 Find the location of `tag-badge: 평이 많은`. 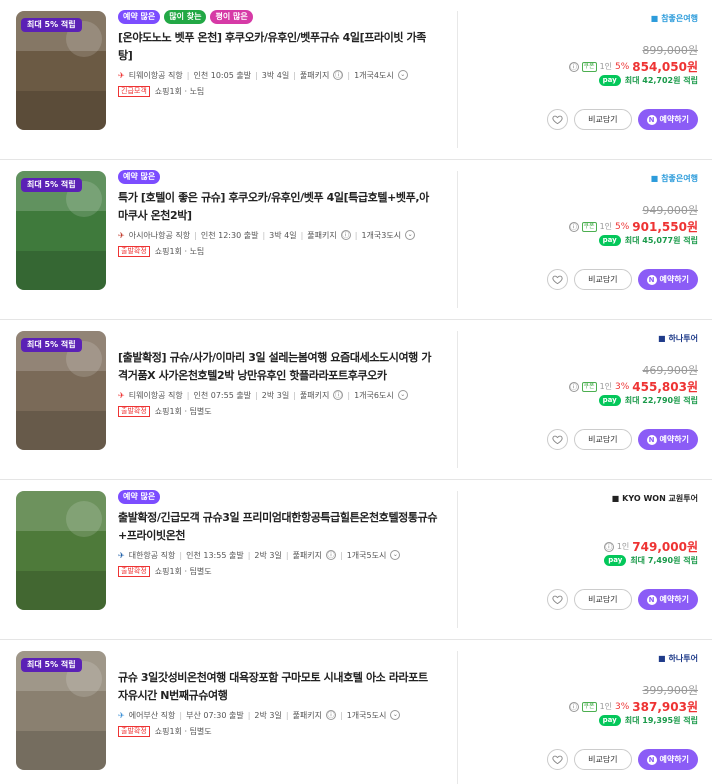

tag-badge: 평이 많은 is located at coordinates (231, 17).